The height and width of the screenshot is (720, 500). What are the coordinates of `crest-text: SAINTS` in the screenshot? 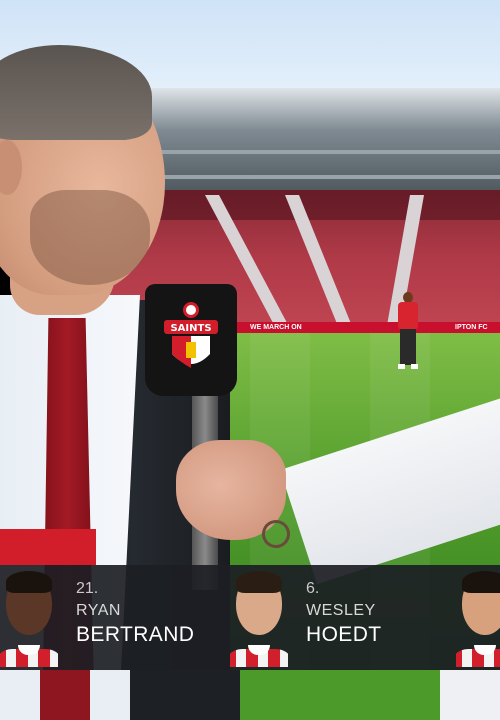 It's located at (190, 328).